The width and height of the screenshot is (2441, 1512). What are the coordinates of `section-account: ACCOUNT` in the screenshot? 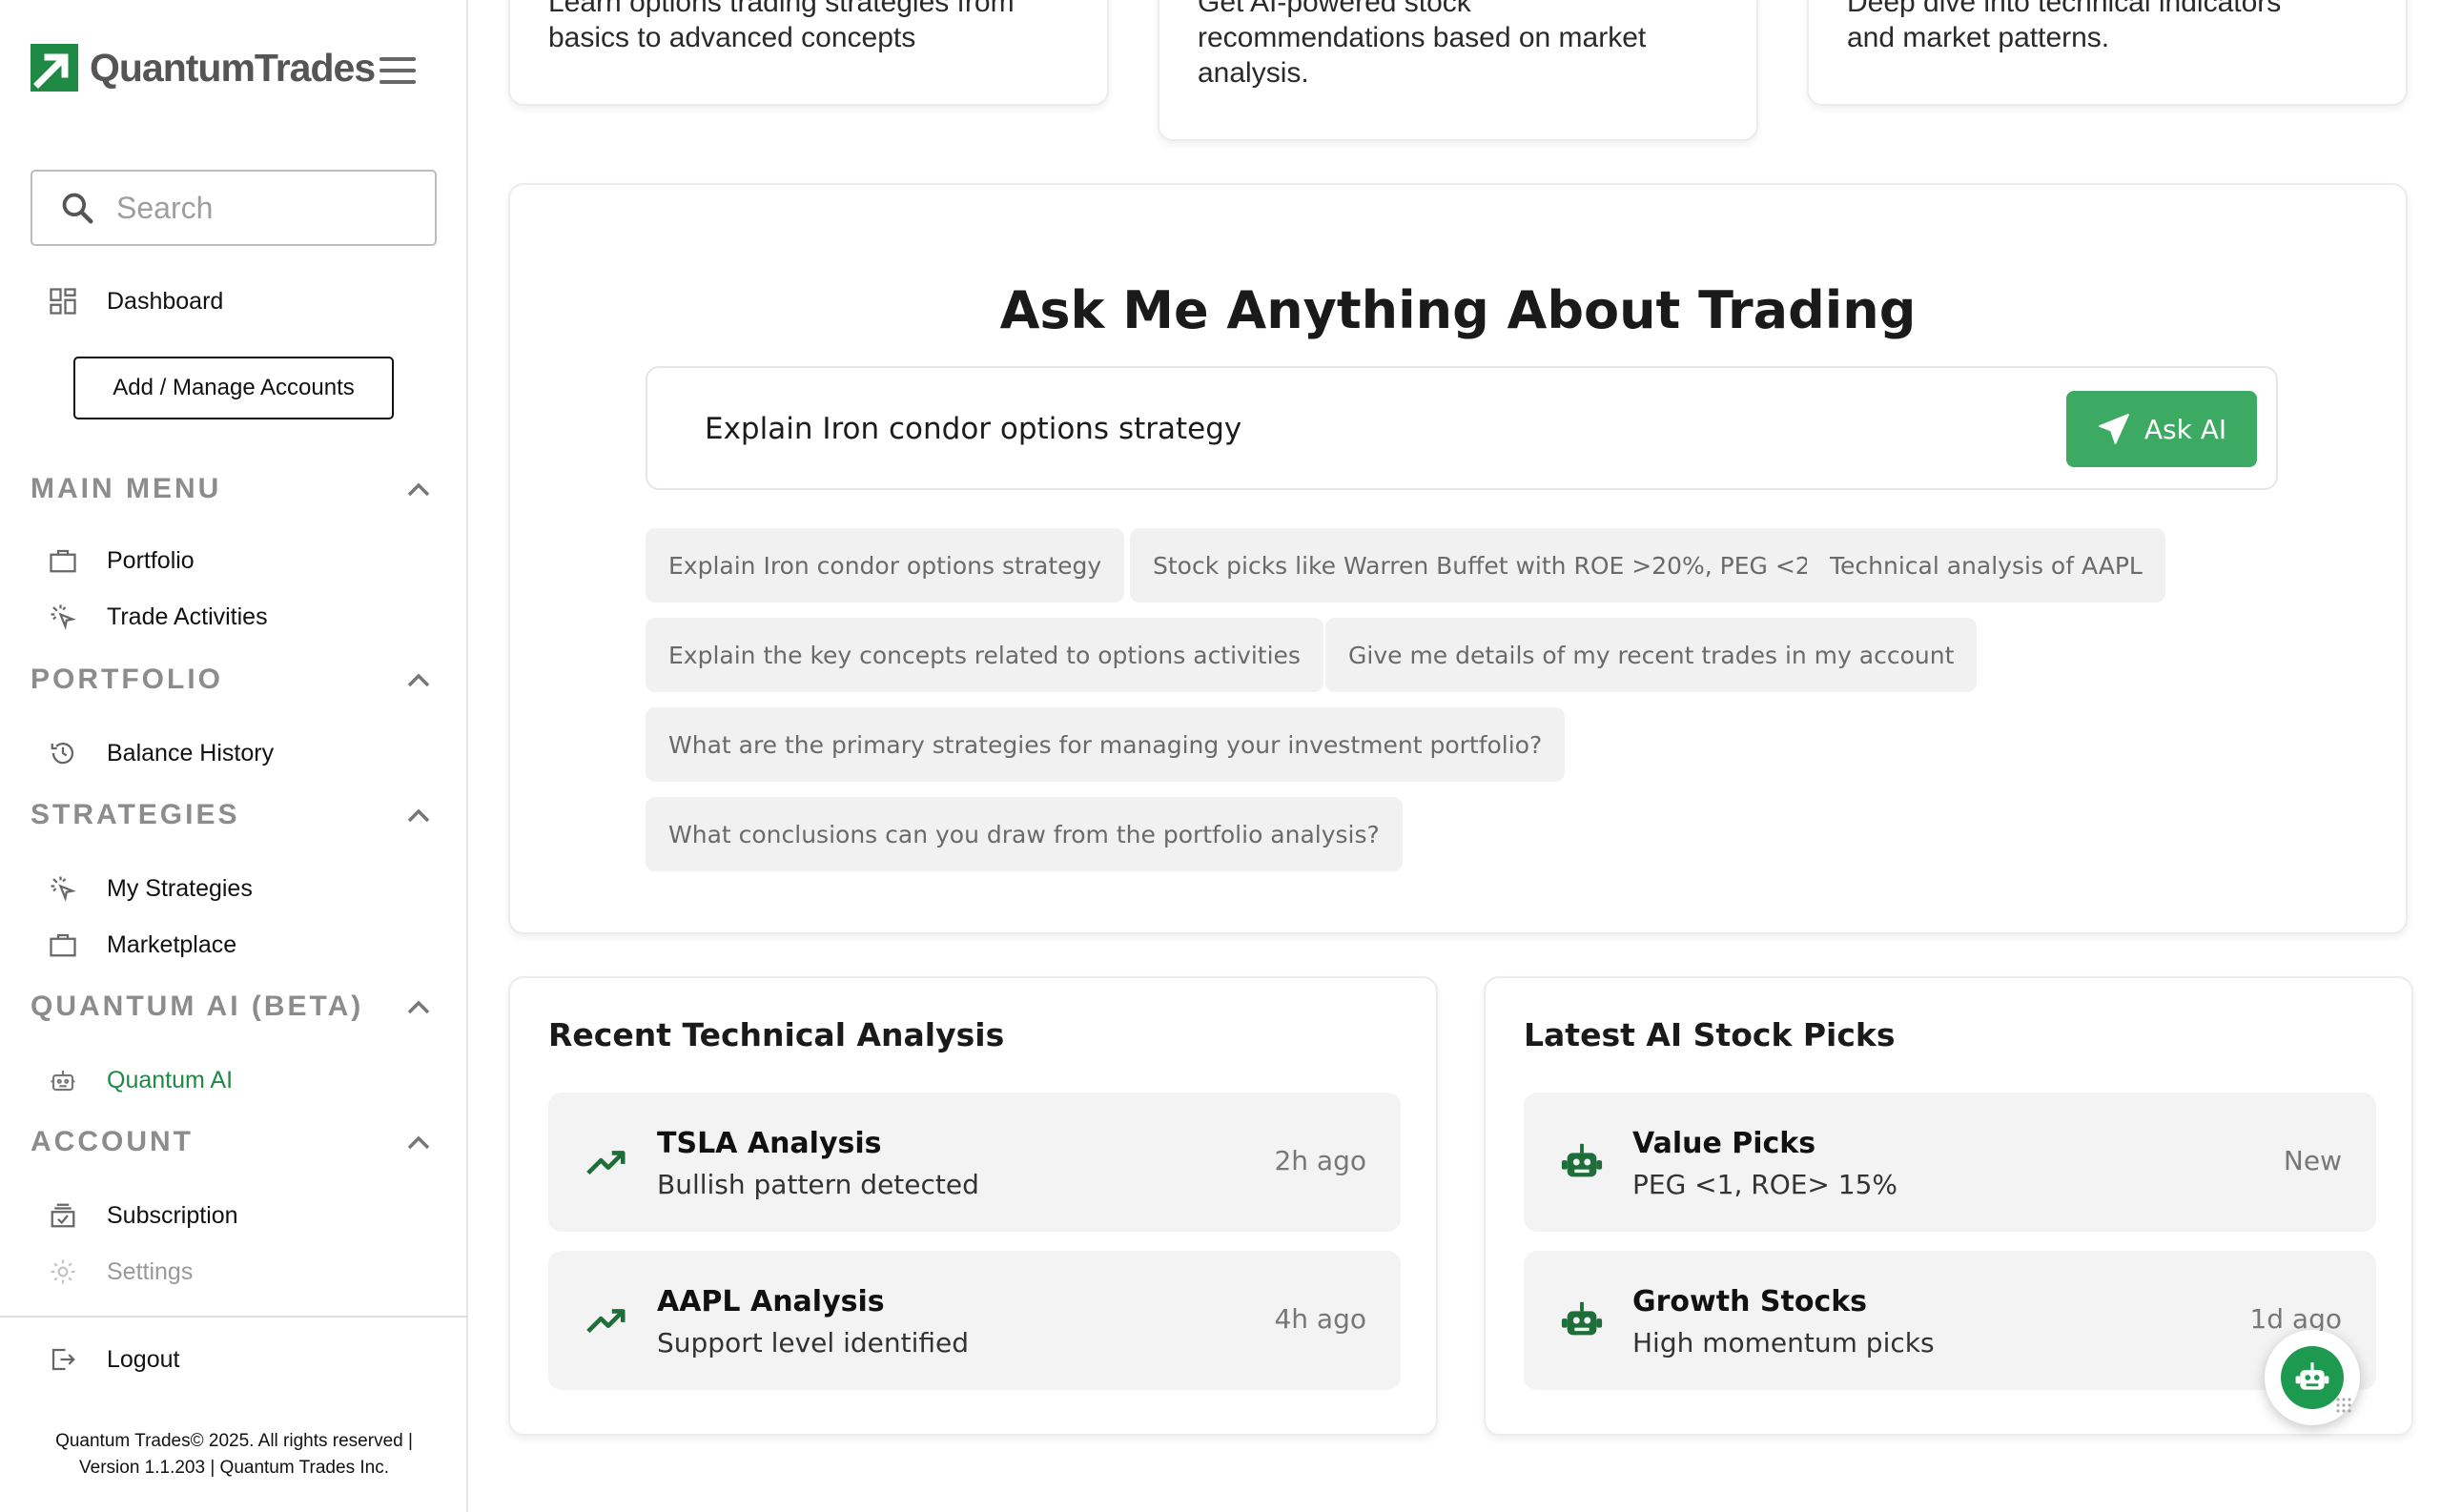 It's located at (231, 1142).